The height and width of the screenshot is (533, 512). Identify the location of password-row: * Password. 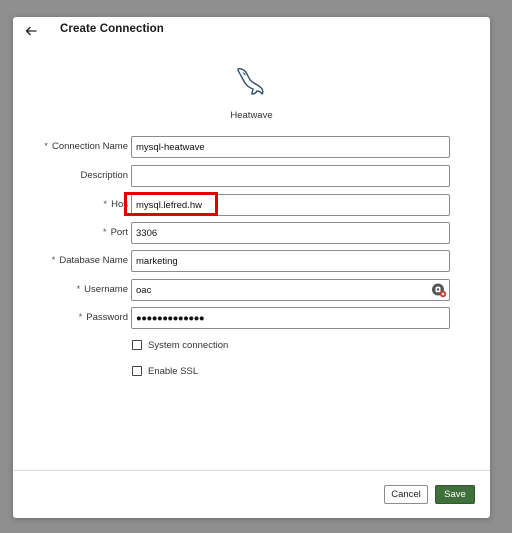
(251, 318).